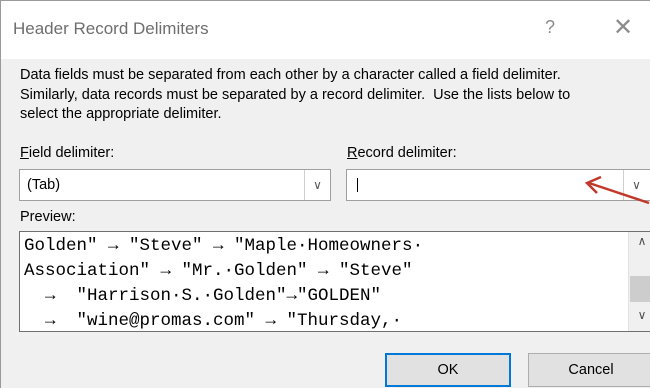 The image size is (650, 388). I want to click on record-delimiter-label: Record delimiter:, so click(402, 153).